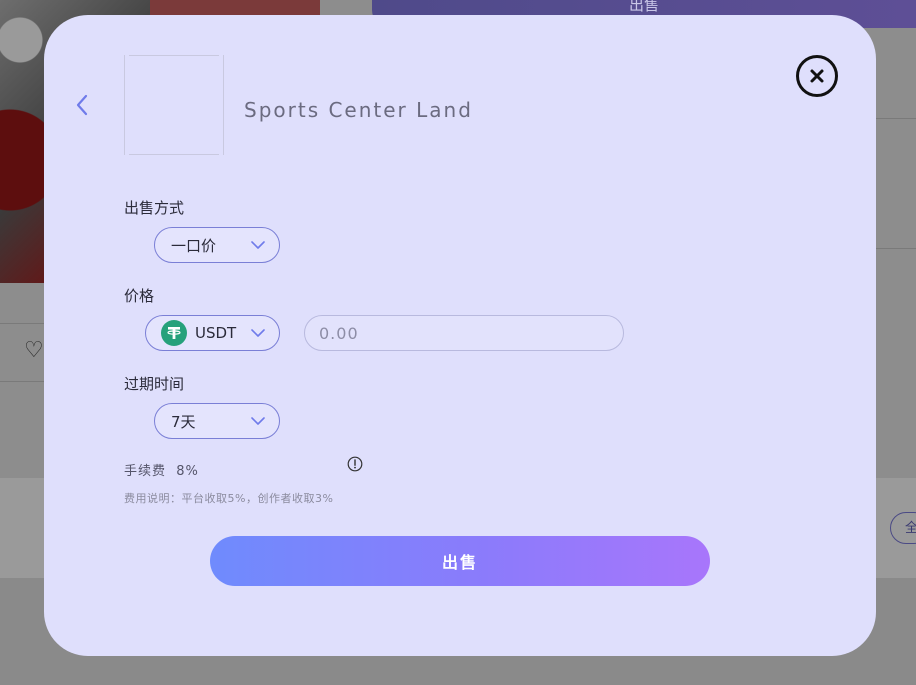 The width and height of the screenshot is (916, 685). I want to click on filter-pill-label: 全, so click(910, 528).